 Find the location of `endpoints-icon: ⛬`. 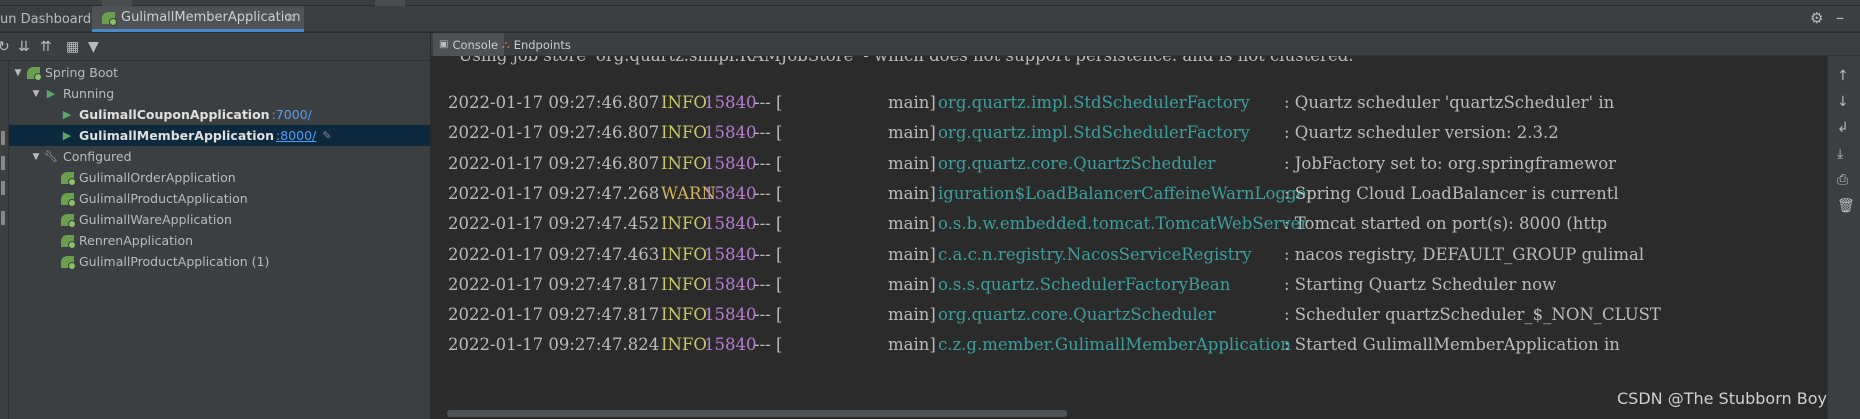

endpoints-icon: ⛬ is located at coordinates (506, 44).